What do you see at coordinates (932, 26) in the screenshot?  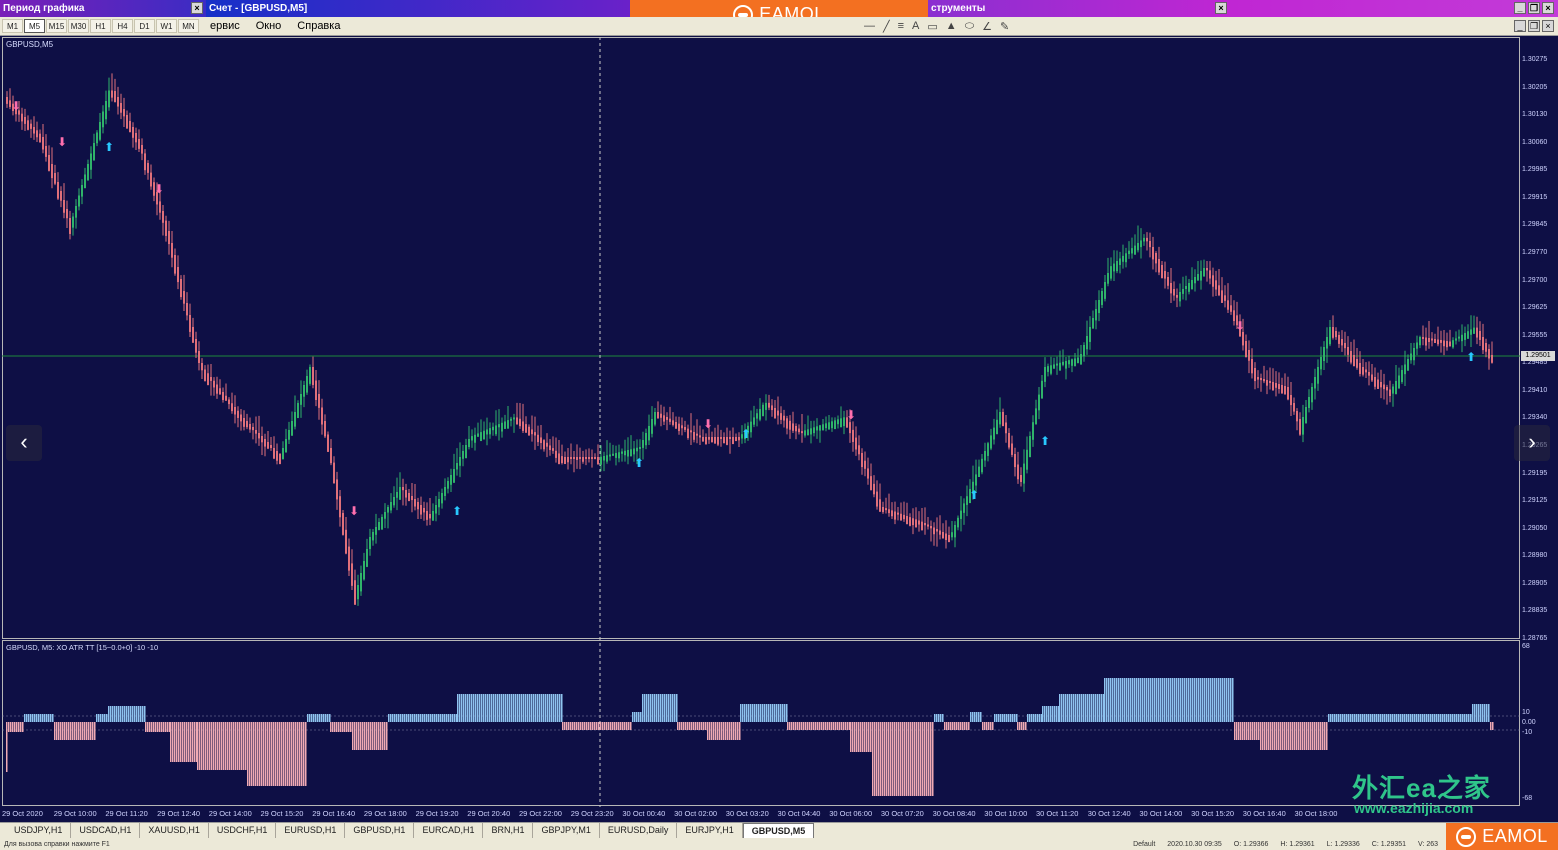 I see `drawing-tool-icon: ▭` at bounding box center [932, 26].